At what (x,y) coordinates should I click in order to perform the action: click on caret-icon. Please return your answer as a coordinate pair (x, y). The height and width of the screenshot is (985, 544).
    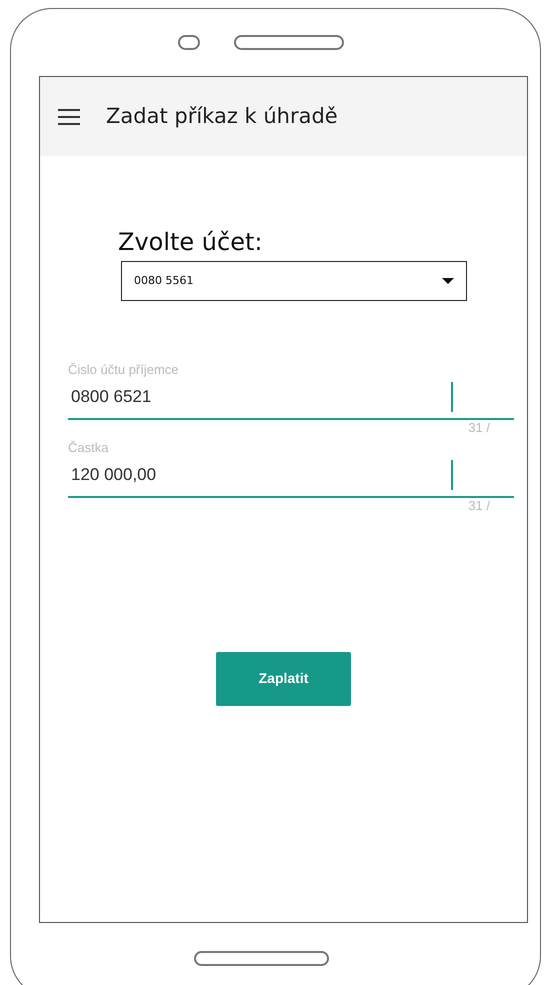
    Looking at the image, I should click on (448, 281).